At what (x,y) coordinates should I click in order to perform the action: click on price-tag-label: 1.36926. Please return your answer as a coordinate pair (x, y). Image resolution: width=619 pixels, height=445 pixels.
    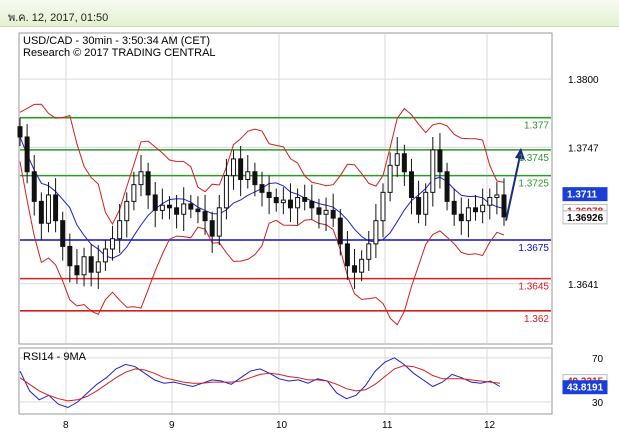
    Looking at the image, I should click on (585, 218).